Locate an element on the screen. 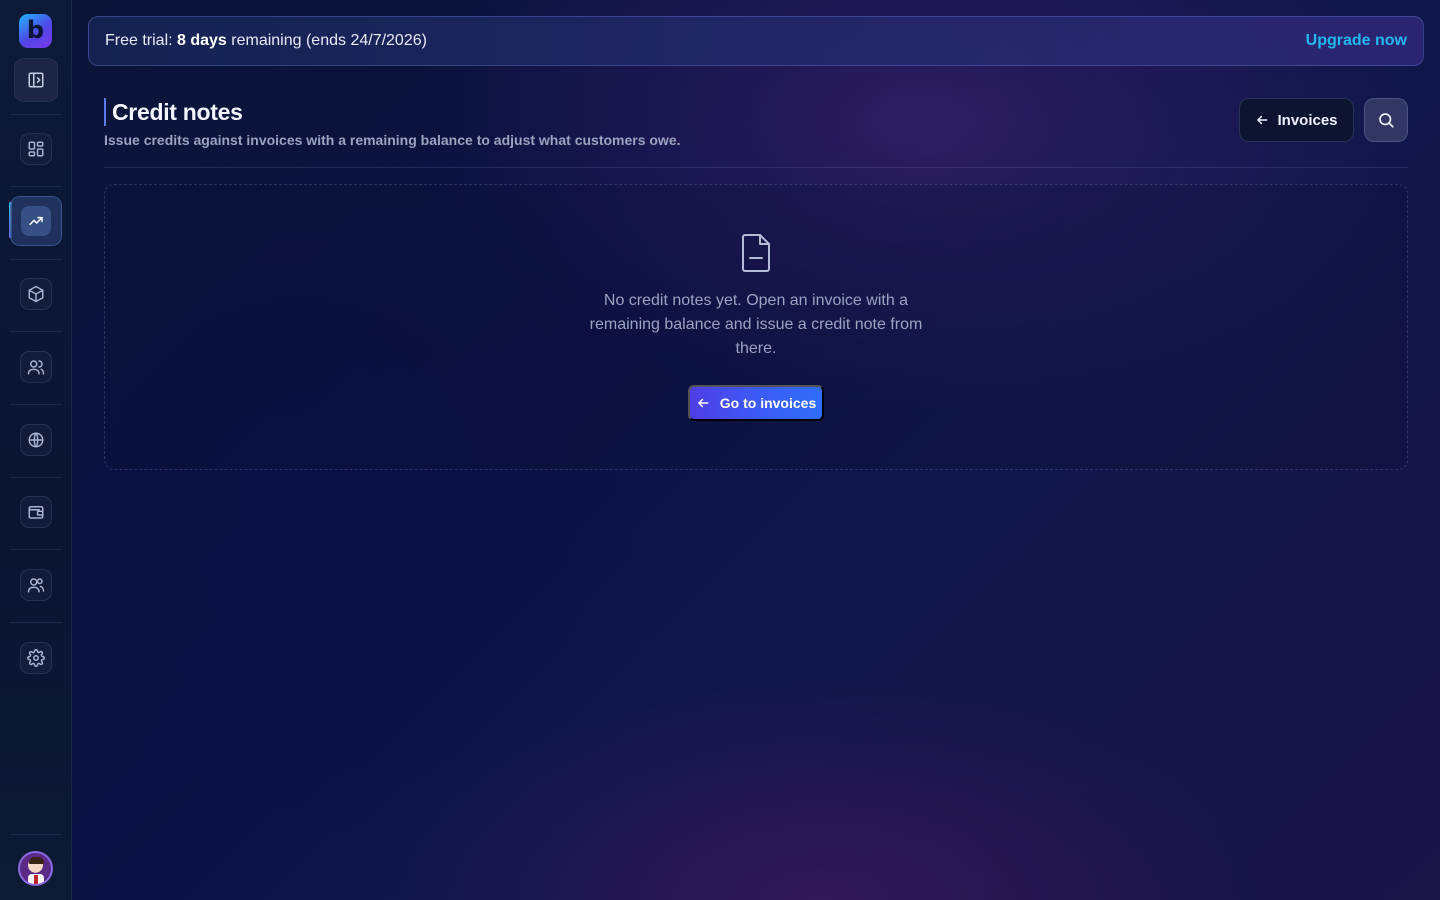 The width and height of the screenshot is (1440, 900). trending-up-icon is located at coordinates (36, 221).